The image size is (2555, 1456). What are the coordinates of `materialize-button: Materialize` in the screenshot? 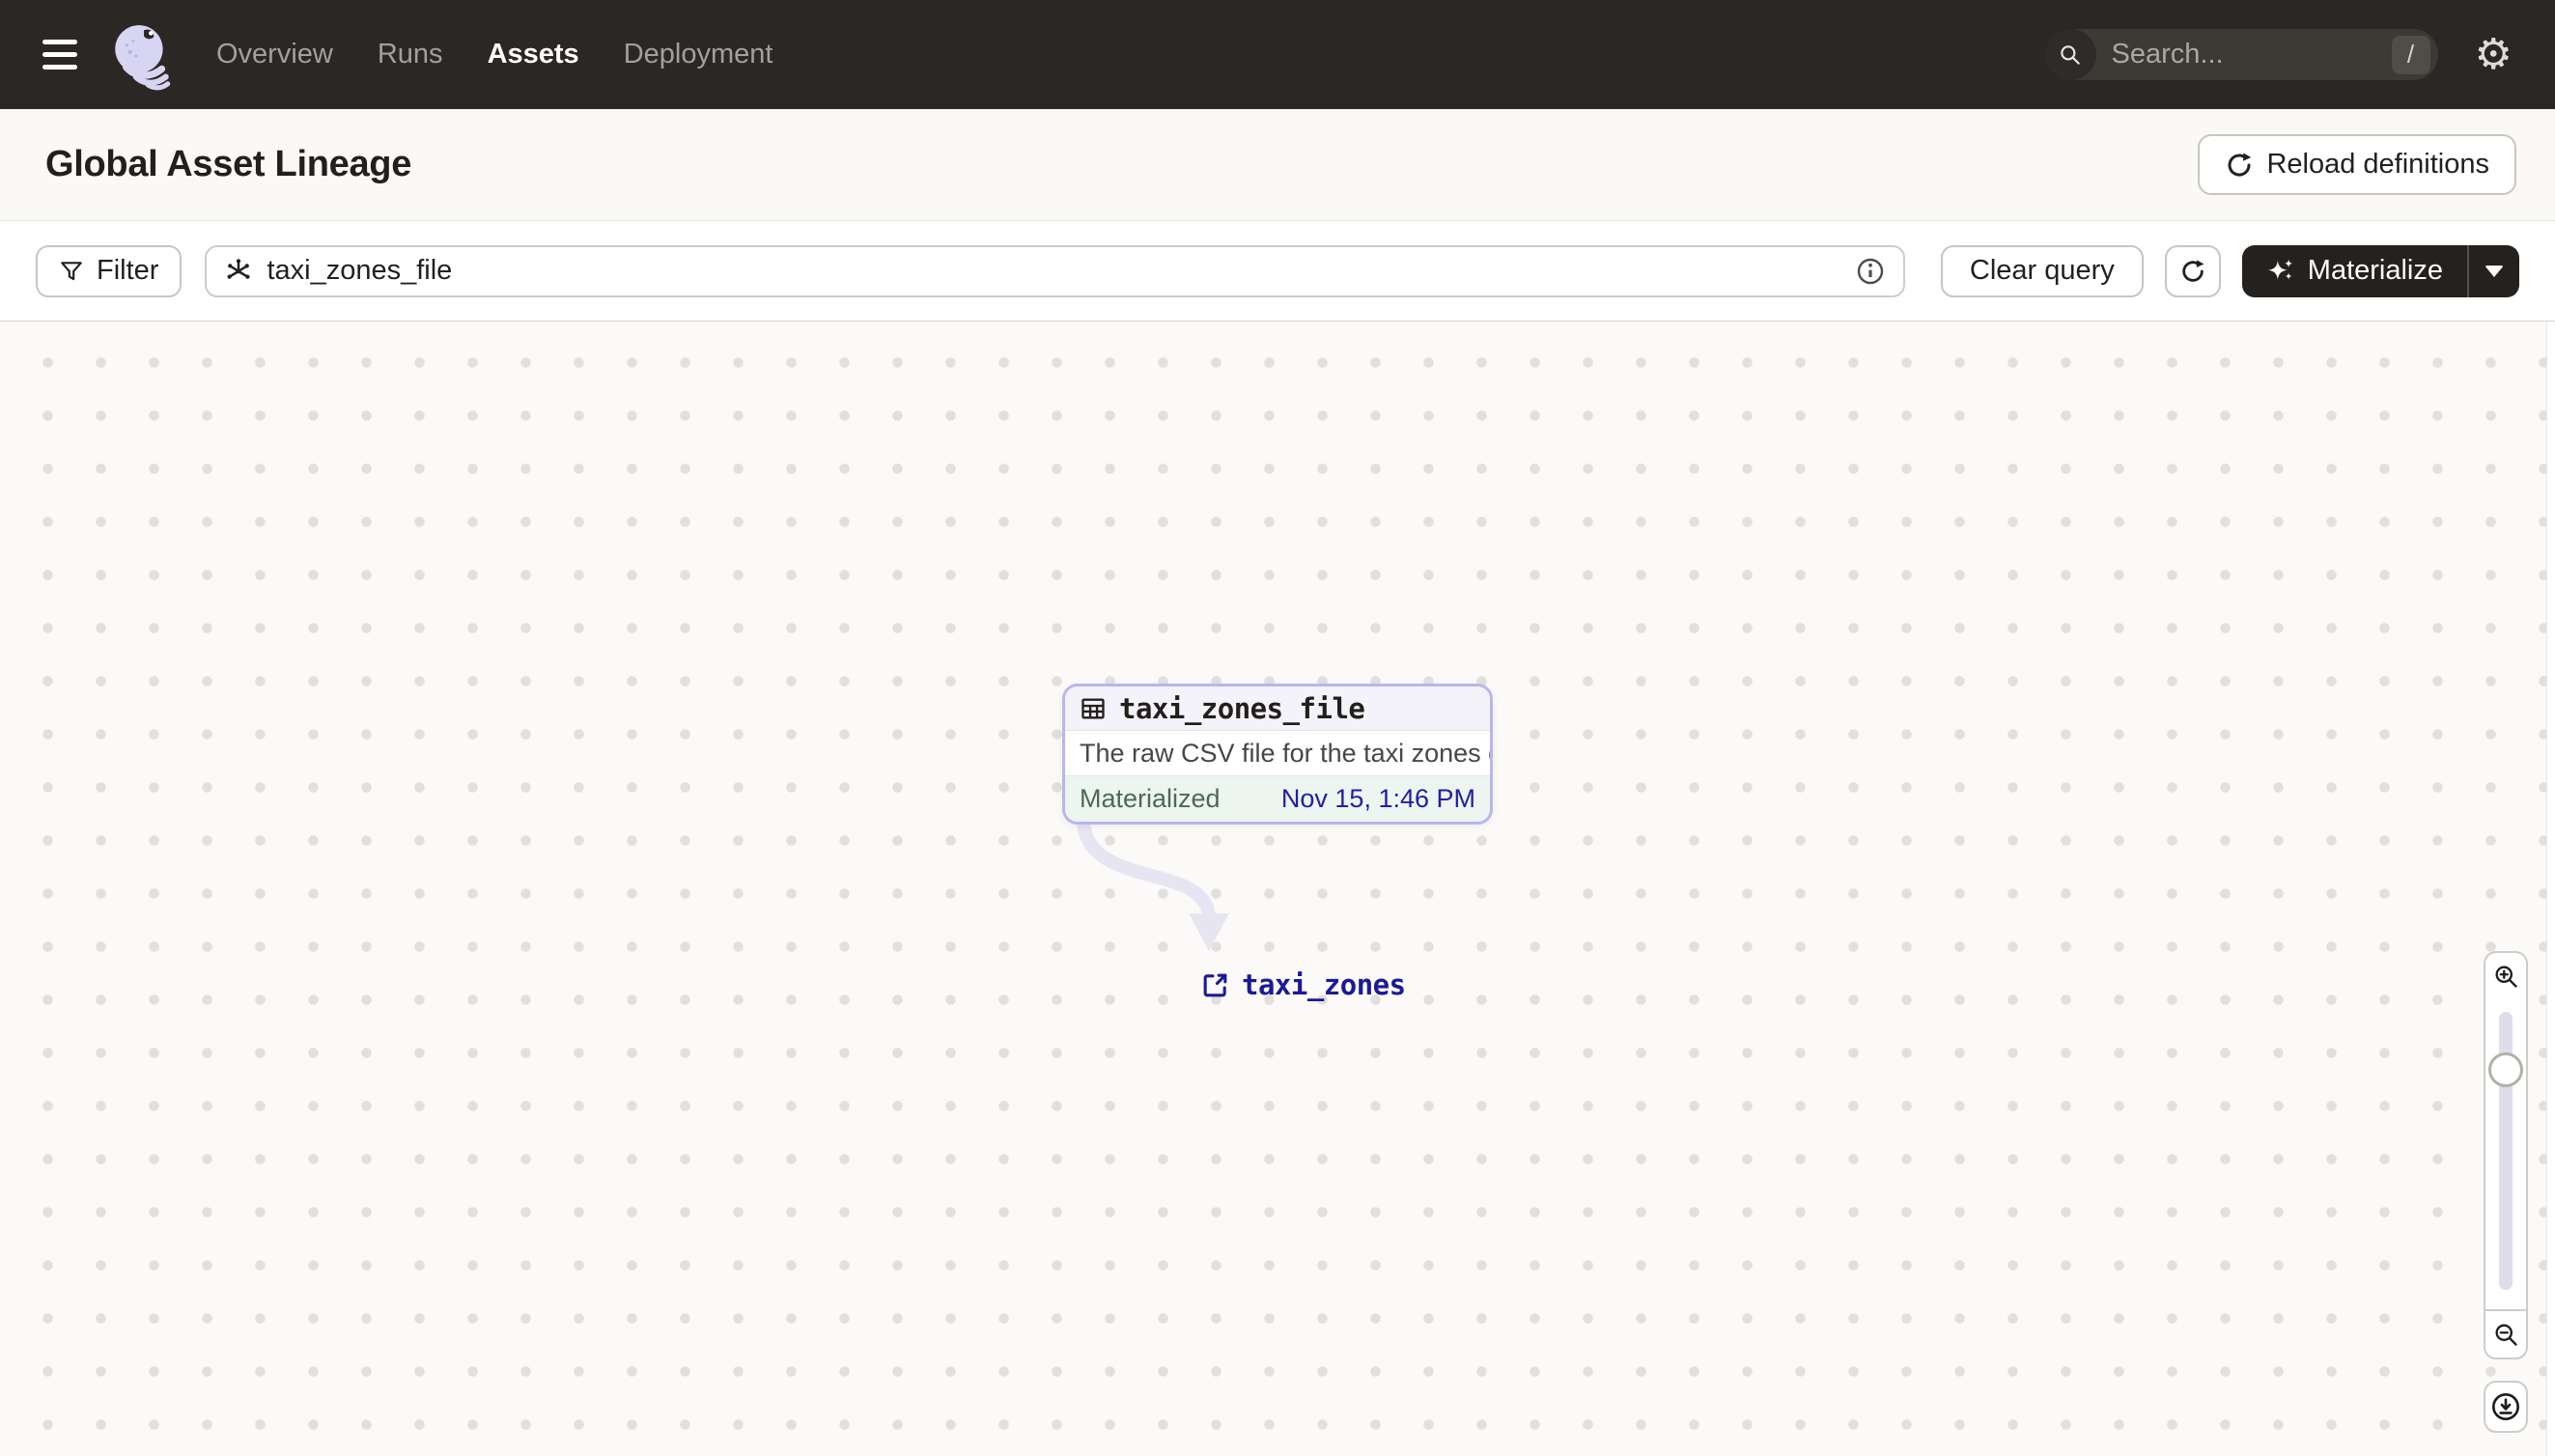 It's located at (2354, 271).